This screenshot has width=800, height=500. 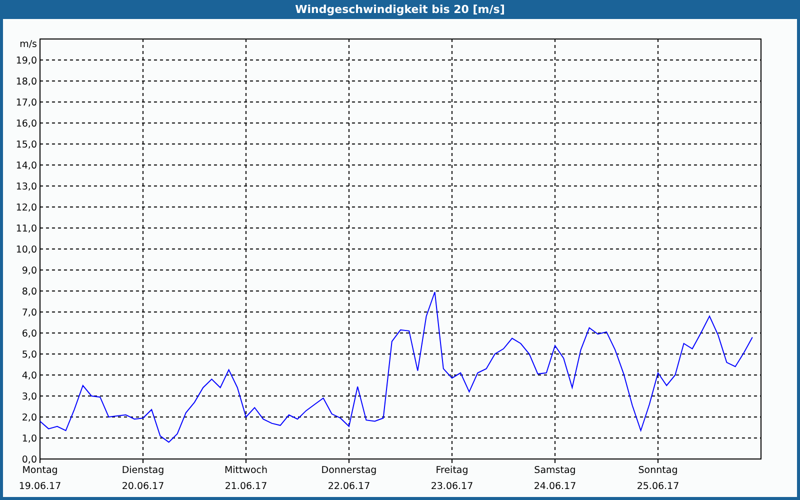 What do you see at coordinates (26, 82) in the screenshot?
I see `y-tick-label: 18,0` at bounding box center [26, 82].